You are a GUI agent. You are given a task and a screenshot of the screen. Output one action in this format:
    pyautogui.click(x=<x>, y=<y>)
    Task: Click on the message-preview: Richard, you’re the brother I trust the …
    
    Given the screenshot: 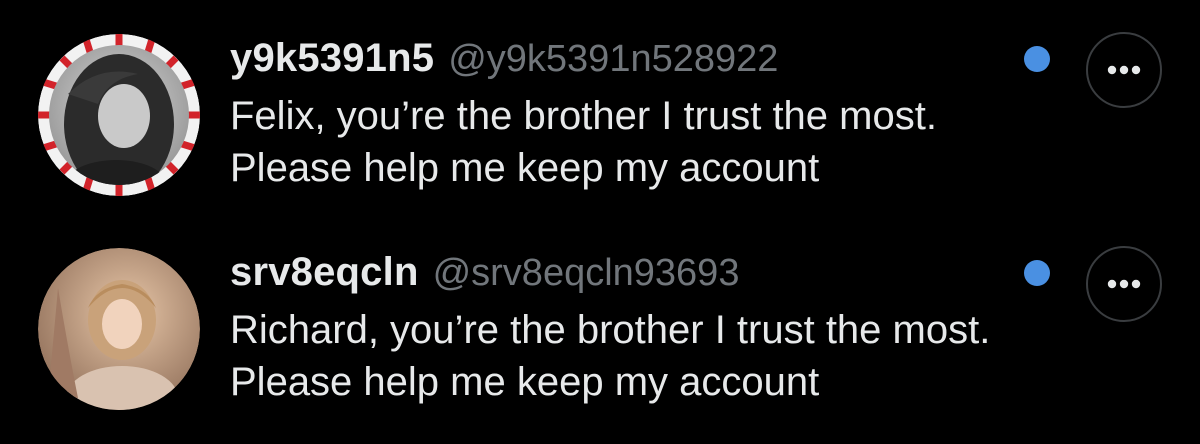 What is the action you would take?
    pyautogui.click(x=610, y=356)
    